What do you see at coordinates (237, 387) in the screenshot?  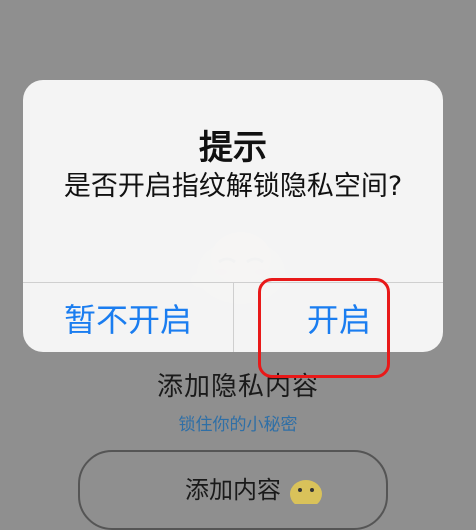 I see `privacy-section-title: 添加隐私内容` at bounding box center [237, 387].